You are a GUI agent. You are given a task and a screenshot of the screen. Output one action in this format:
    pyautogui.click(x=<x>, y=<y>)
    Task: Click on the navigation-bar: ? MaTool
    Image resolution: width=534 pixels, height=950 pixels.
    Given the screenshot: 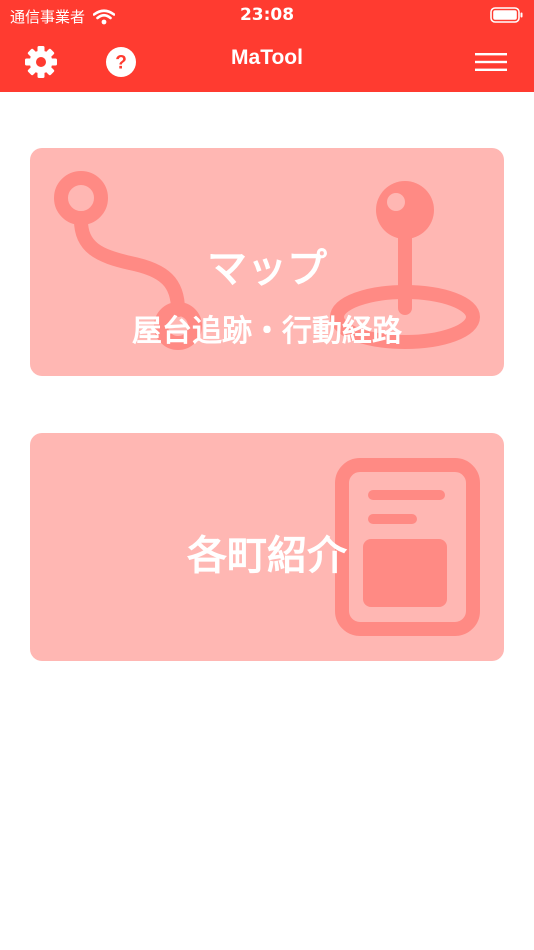 What is the action you would take?
    pyautogui.click(x=267, y=62)
    